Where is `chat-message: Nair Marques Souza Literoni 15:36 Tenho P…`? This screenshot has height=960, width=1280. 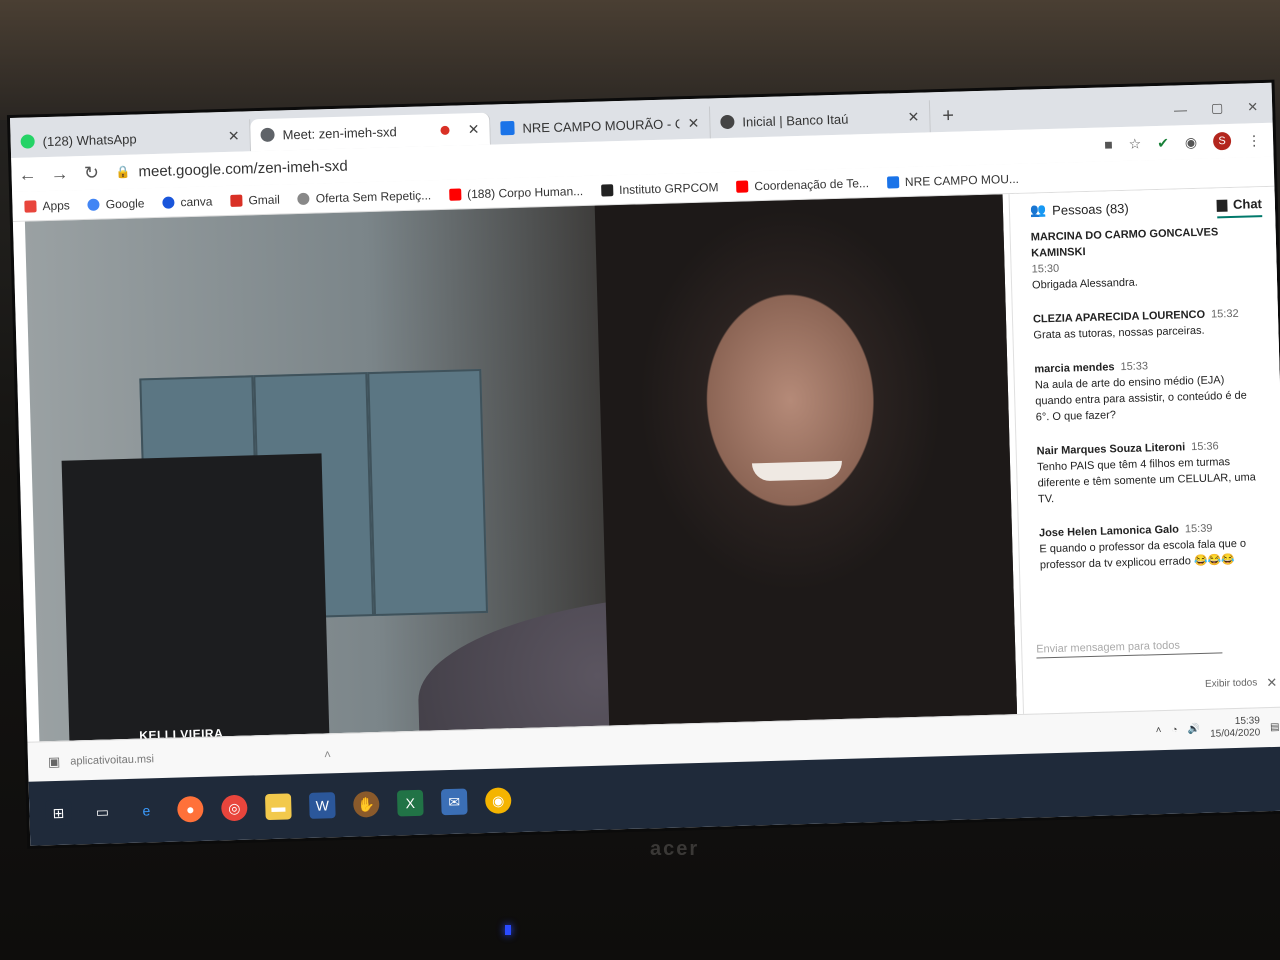
chat-message: Nair Marques Souza Literoni 15:36 Tenho P… is located at coordinates (1151, 472).